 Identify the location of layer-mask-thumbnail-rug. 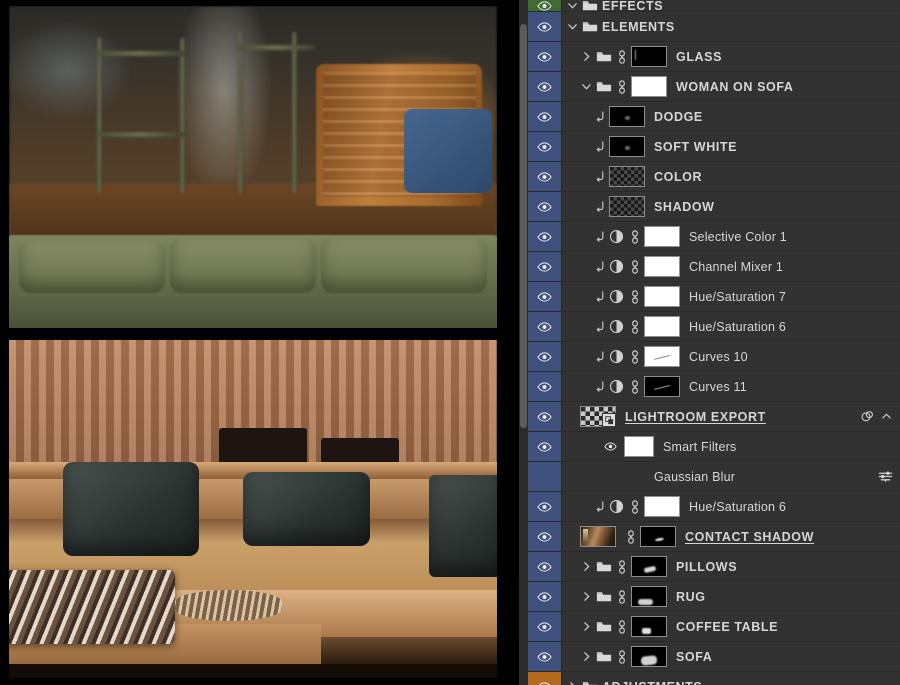
(649, 596).